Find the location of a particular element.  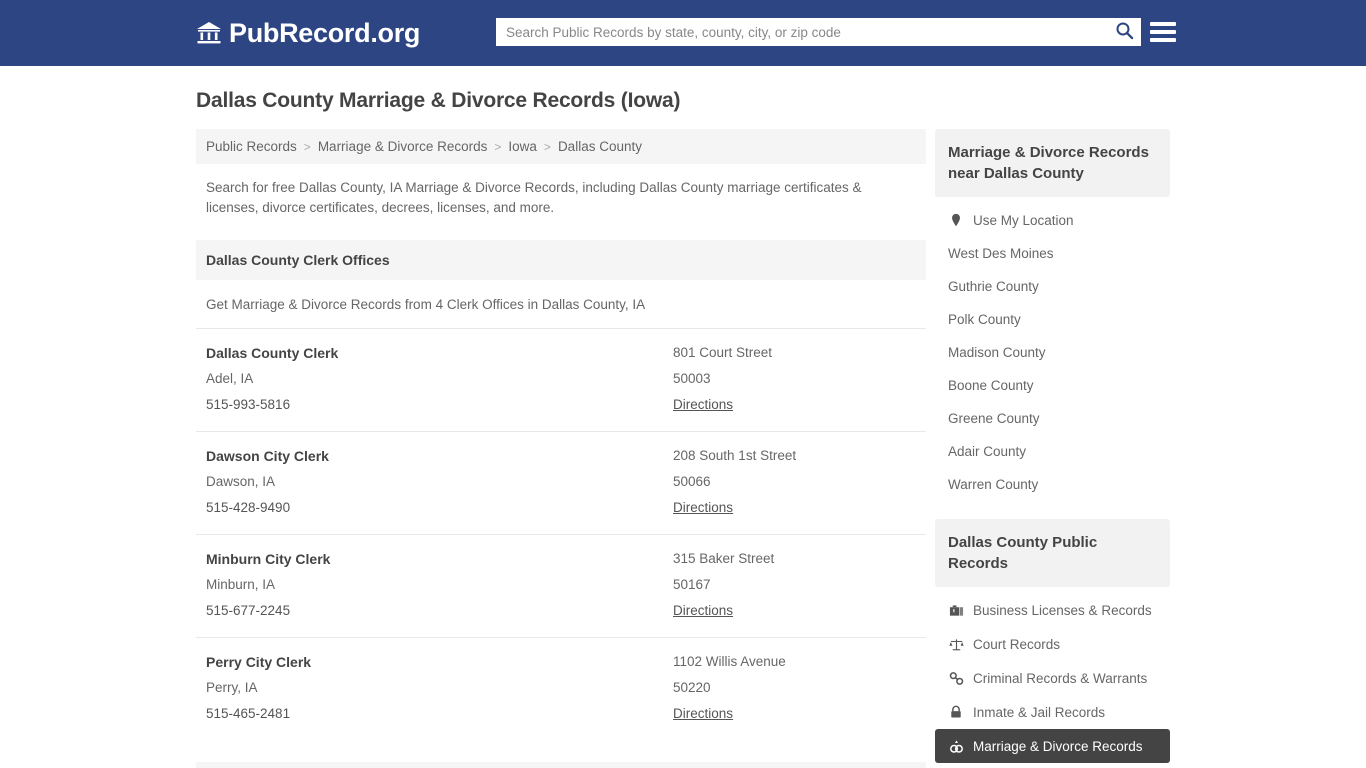

sidebar-nearby-item-adair-county: Adair County is located at coordinates (1052, 451).